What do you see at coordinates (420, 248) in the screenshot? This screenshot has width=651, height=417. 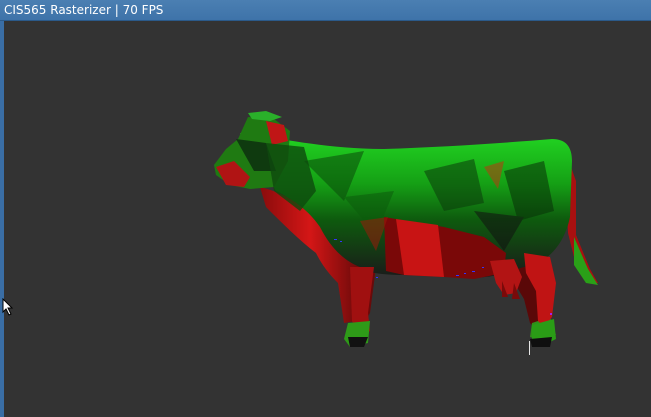 I see `cow-flank` at bounding box center [420, 248].